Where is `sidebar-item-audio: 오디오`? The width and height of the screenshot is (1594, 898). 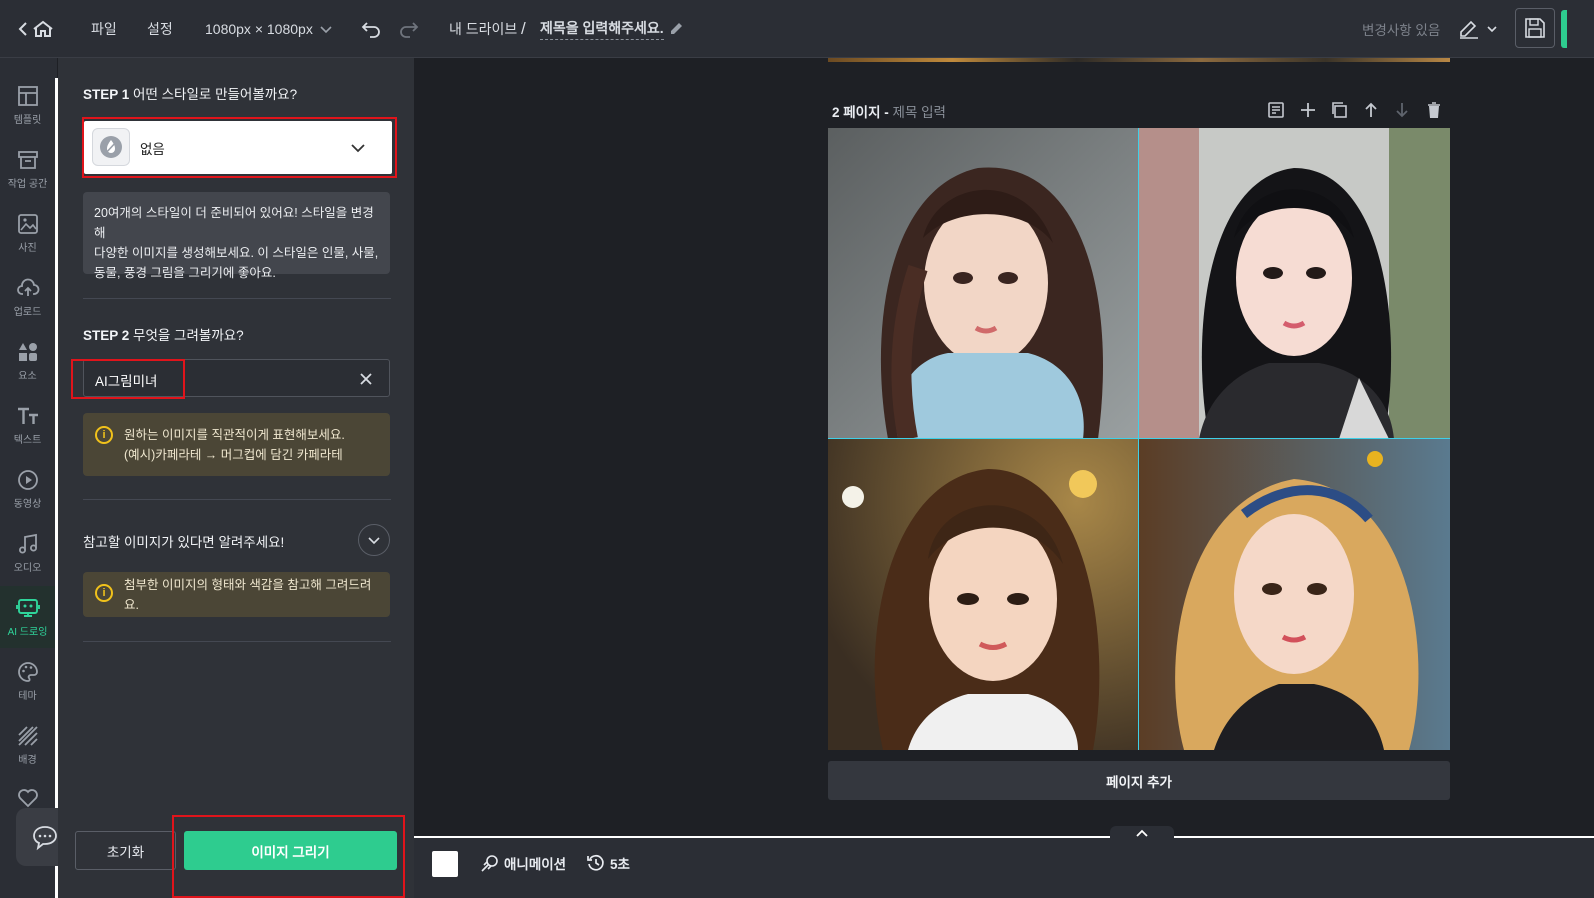
sidebar-item-audio: 오디오 is located at coordinates (27, 553).